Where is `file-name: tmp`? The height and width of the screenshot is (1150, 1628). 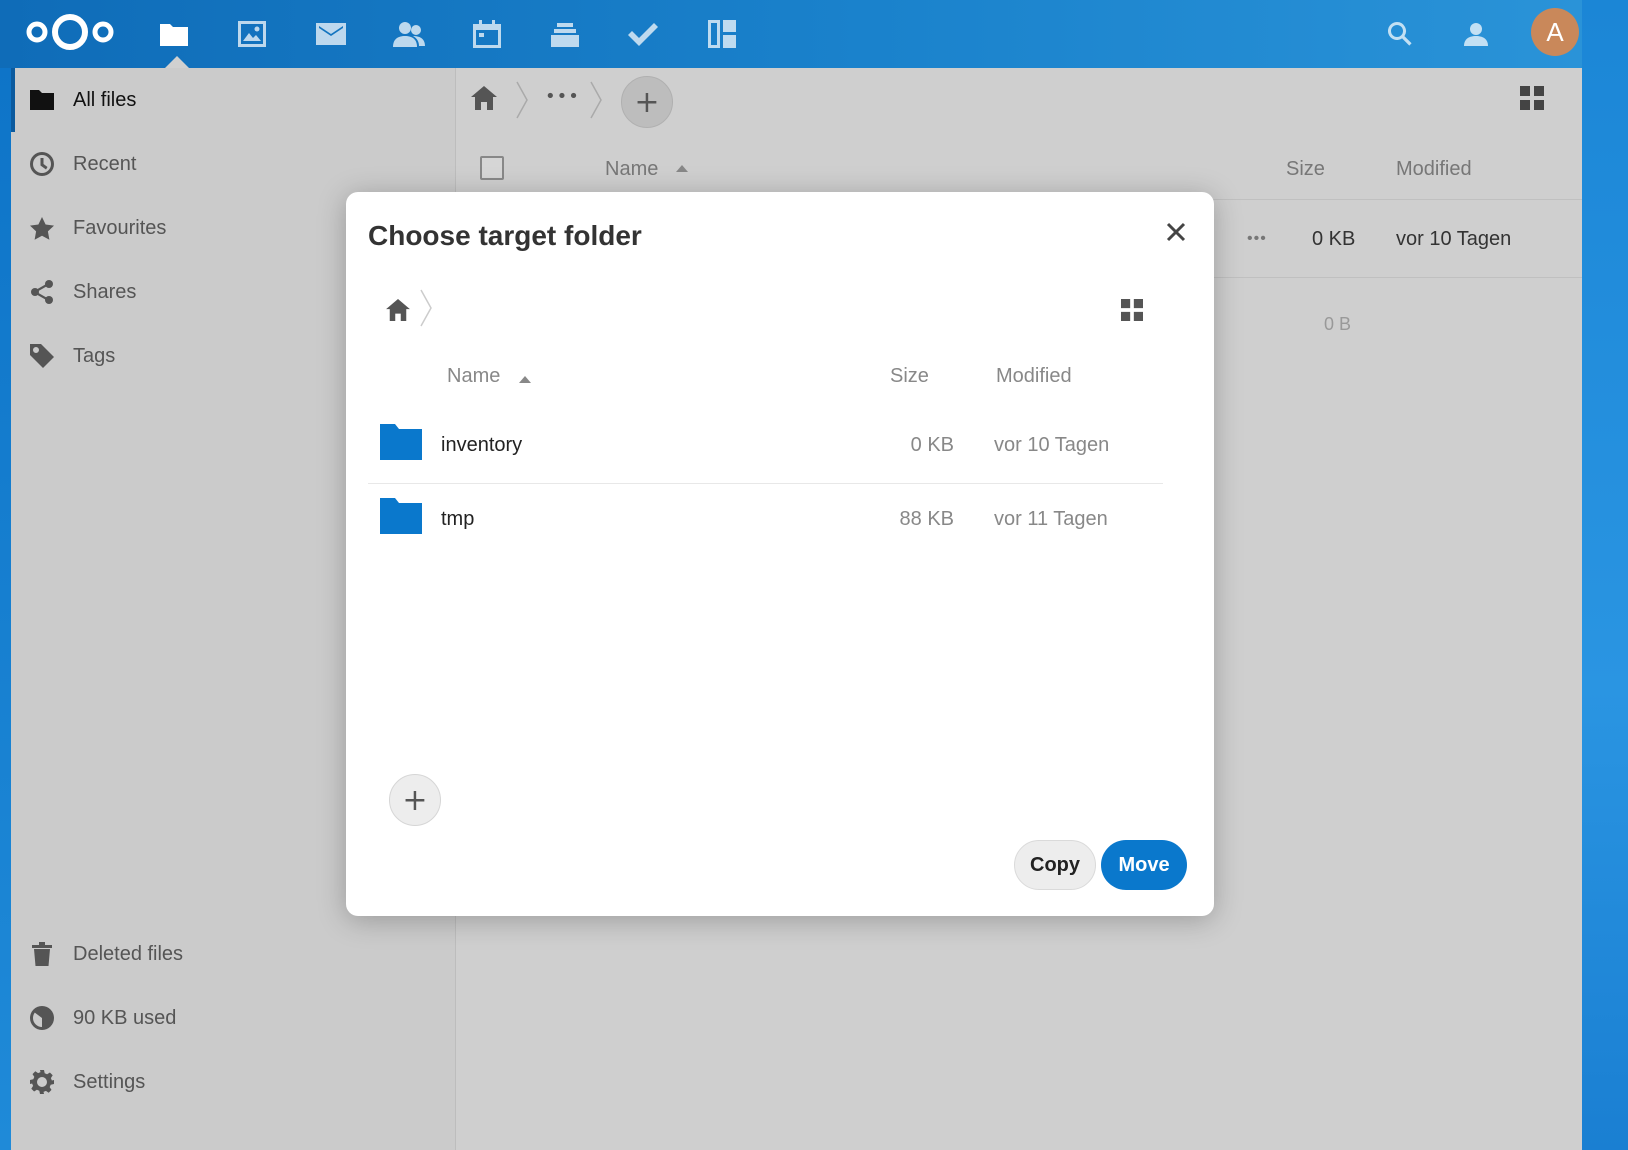 file-name: tmp is located at coordinates (458, 519).